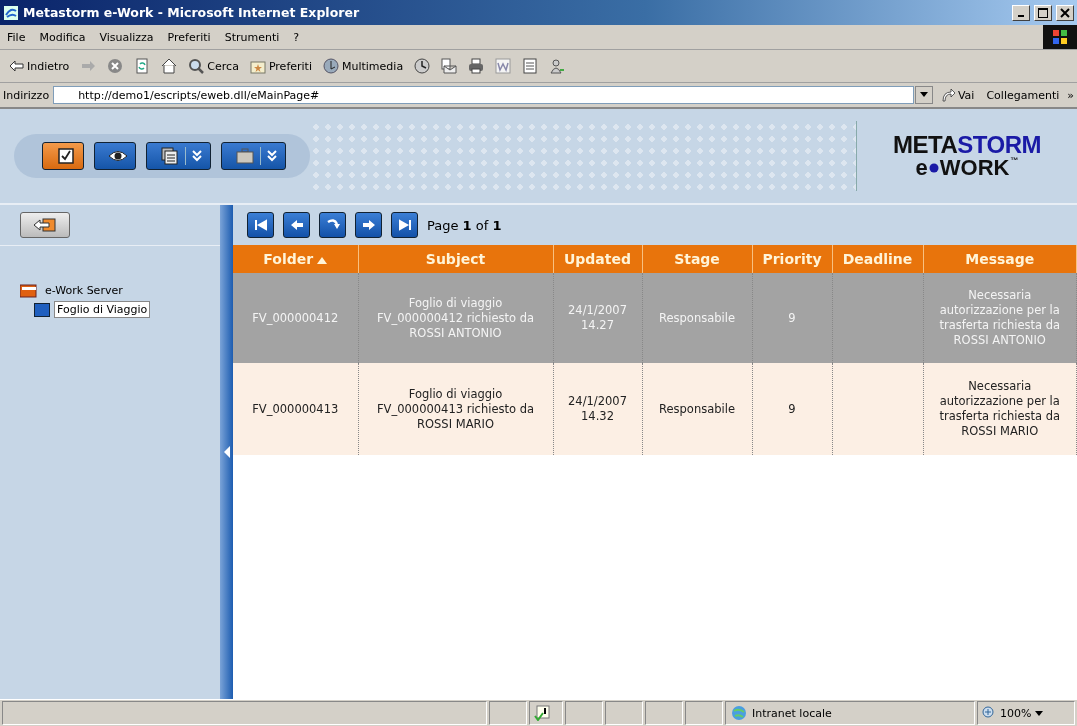  What do you see at coordinates (84, 290) in the screenshot?
I see `tree-item: e-Work Server` at bounding box center [84, 290].